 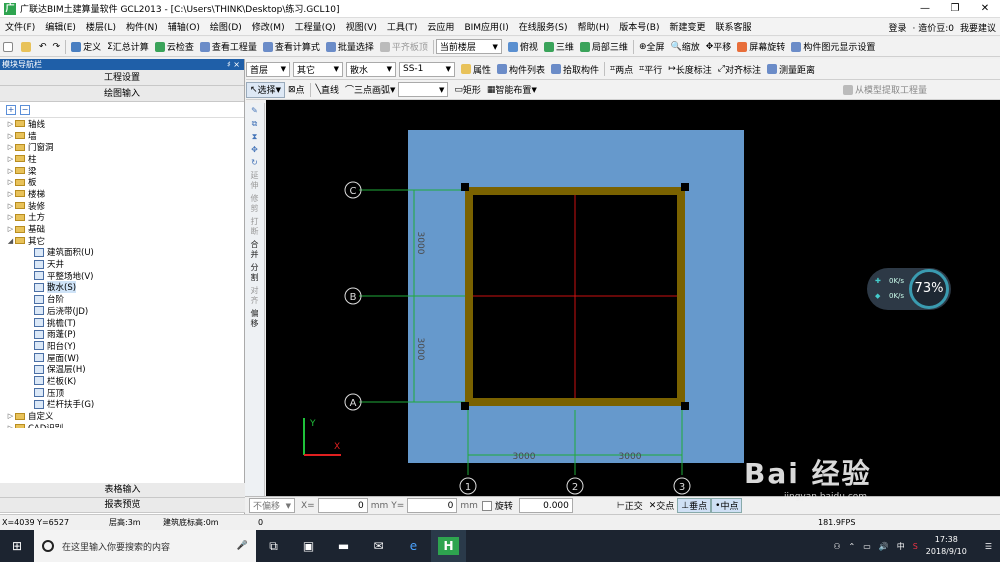 I want to click on menu-edit: 编辑(E), so click(x=60, y=26).